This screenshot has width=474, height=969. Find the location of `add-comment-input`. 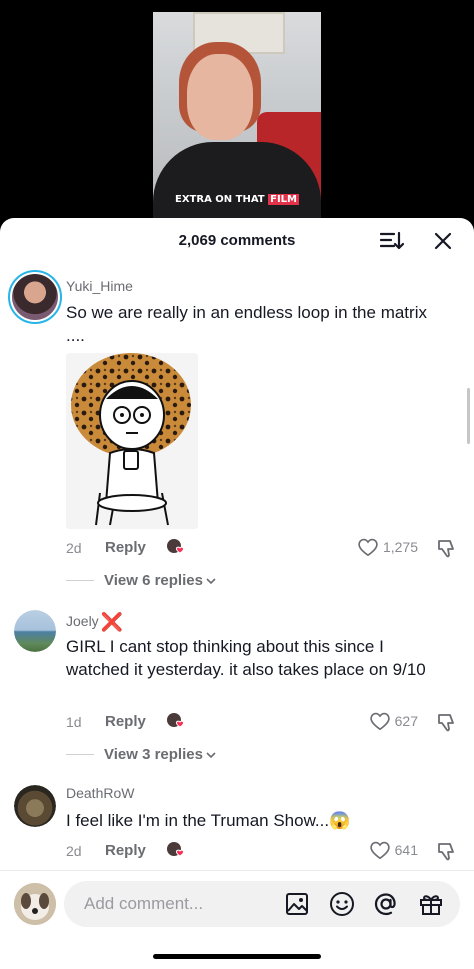

add-comment-input is located at coordinates (262, 904).